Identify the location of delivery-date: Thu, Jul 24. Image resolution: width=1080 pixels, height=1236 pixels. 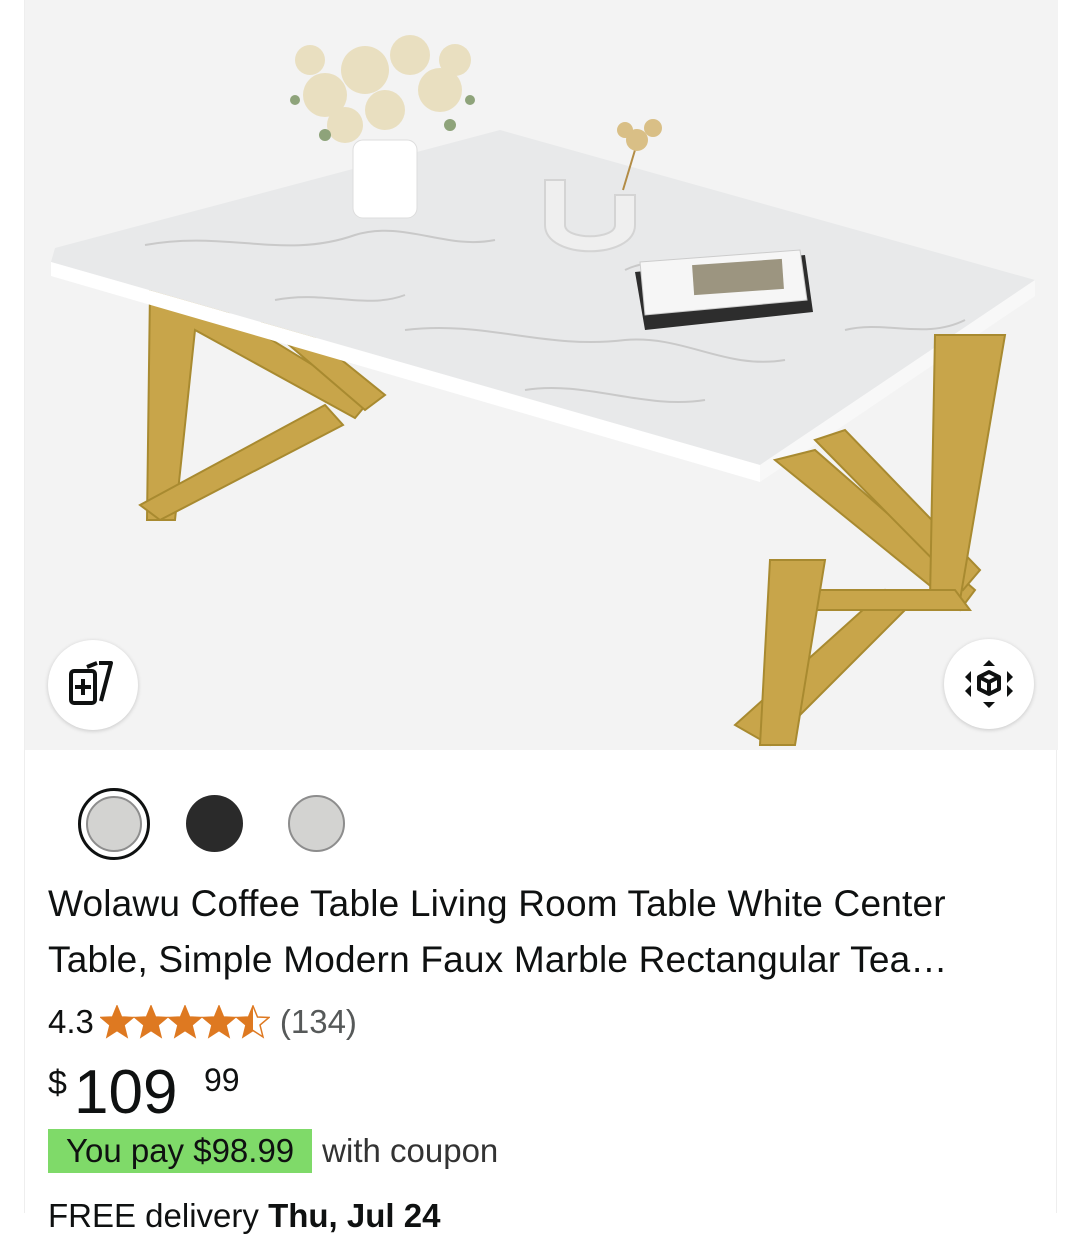
(354, 1215).